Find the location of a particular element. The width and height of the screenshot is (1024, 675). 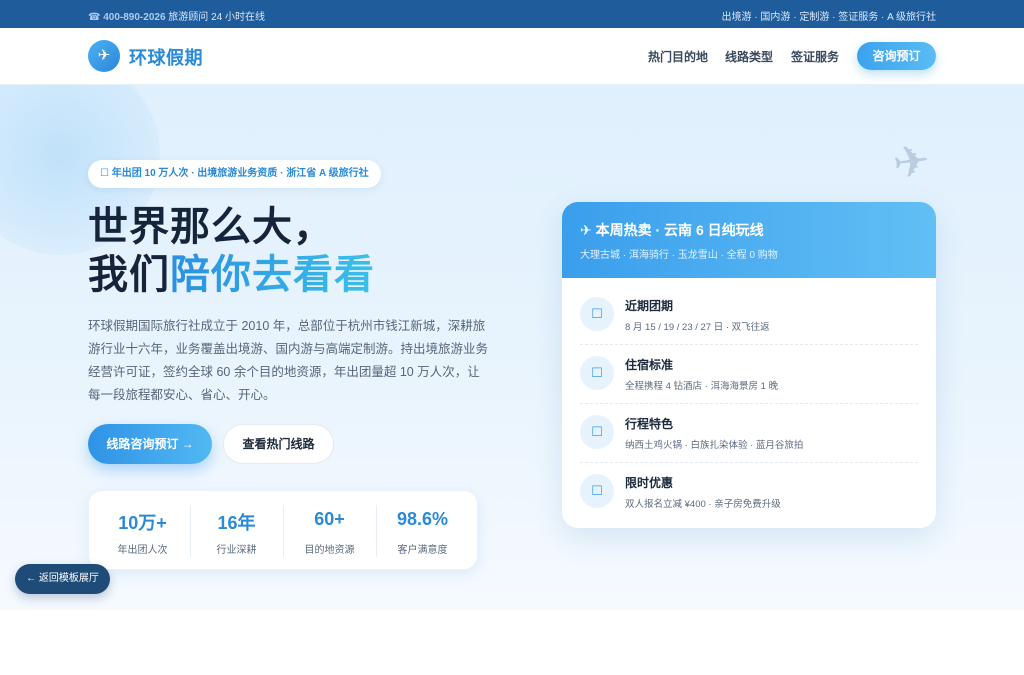

nav-link-visa: 签证服务 is located at coordinates (815, 56).